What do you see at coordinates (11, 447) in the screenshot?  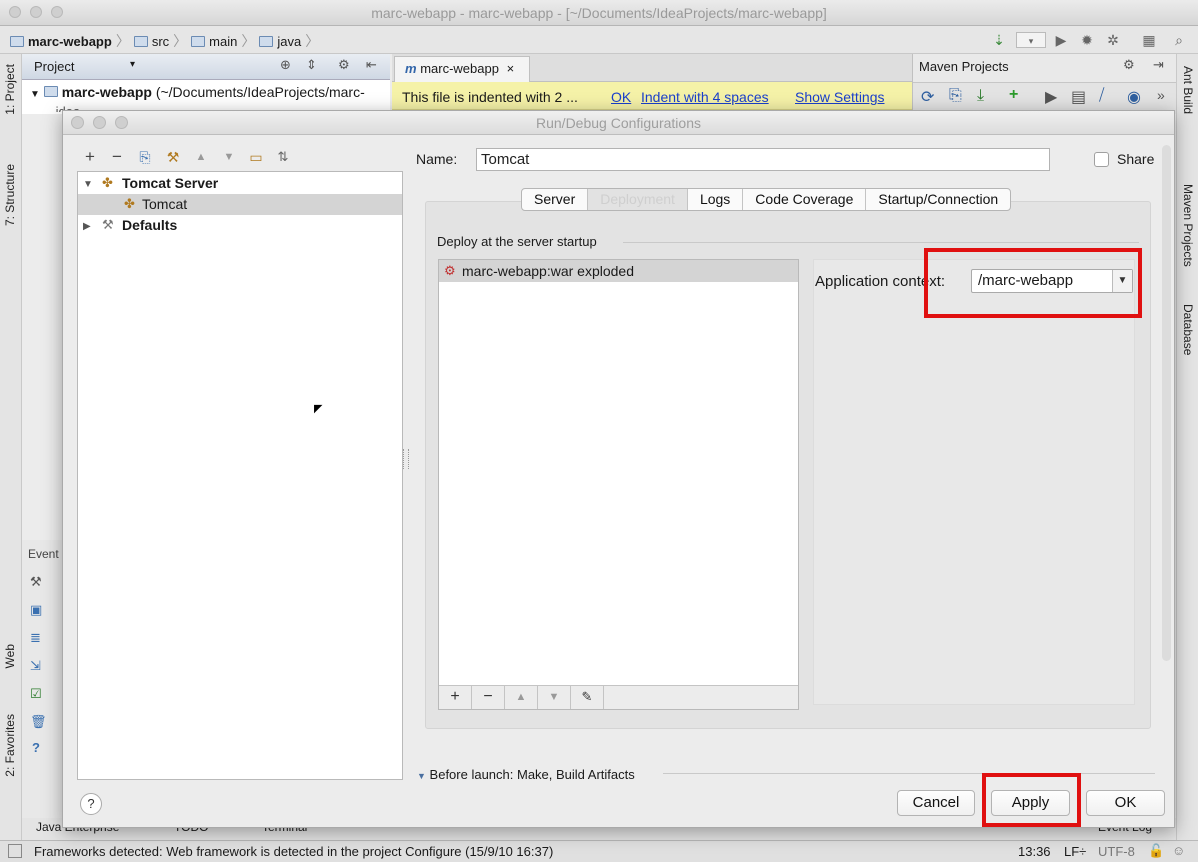 I see `left-tool-strip: 1: Project 7: Structure Web 2: Favorites` at bounding box center [11, 447].